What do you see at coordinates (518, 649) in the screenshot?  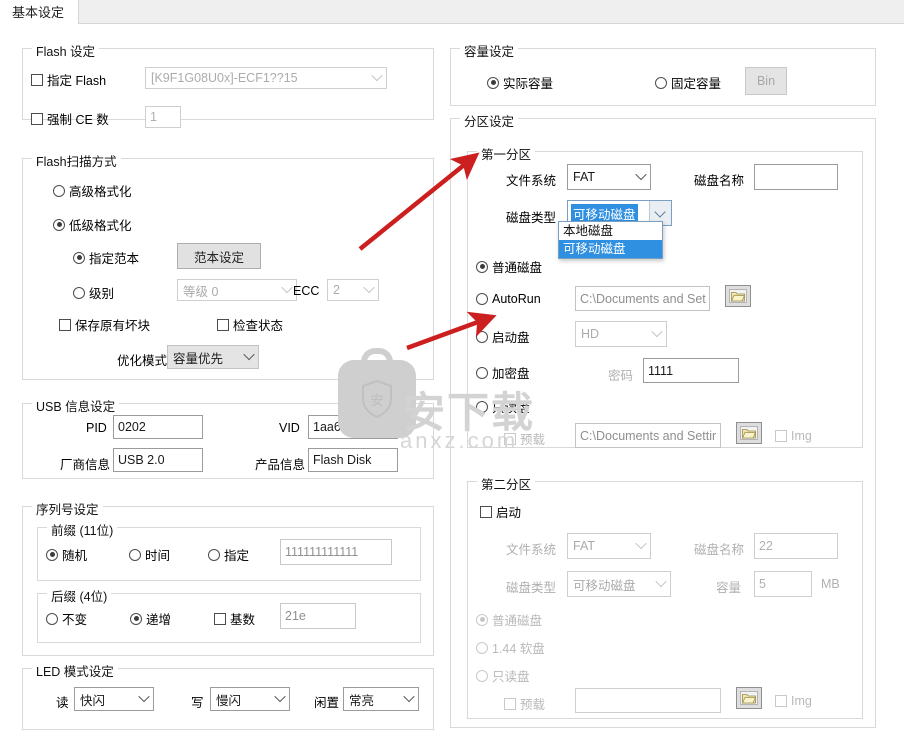 I see `radio-label: 1.44 软盘` at bounding box center [518, 649].